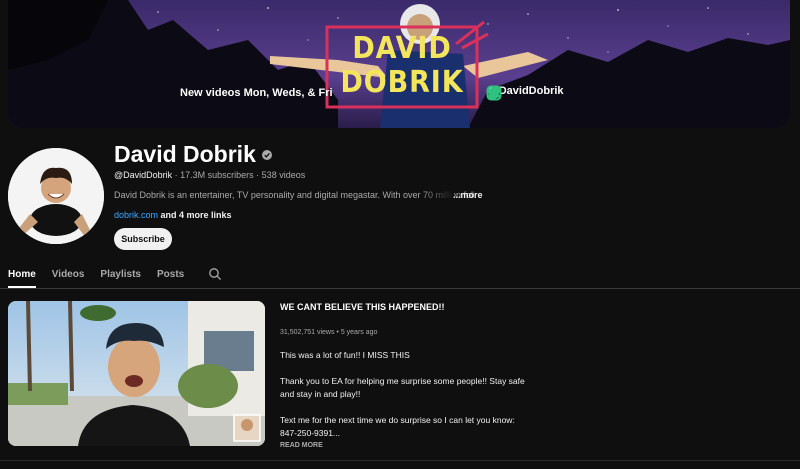 This screenshot has width=800, height=469. What do you see at coordinates (405, 445) in the screenshot?
I see `read-more-button: READ MORE` at bounding box center [405, 445].